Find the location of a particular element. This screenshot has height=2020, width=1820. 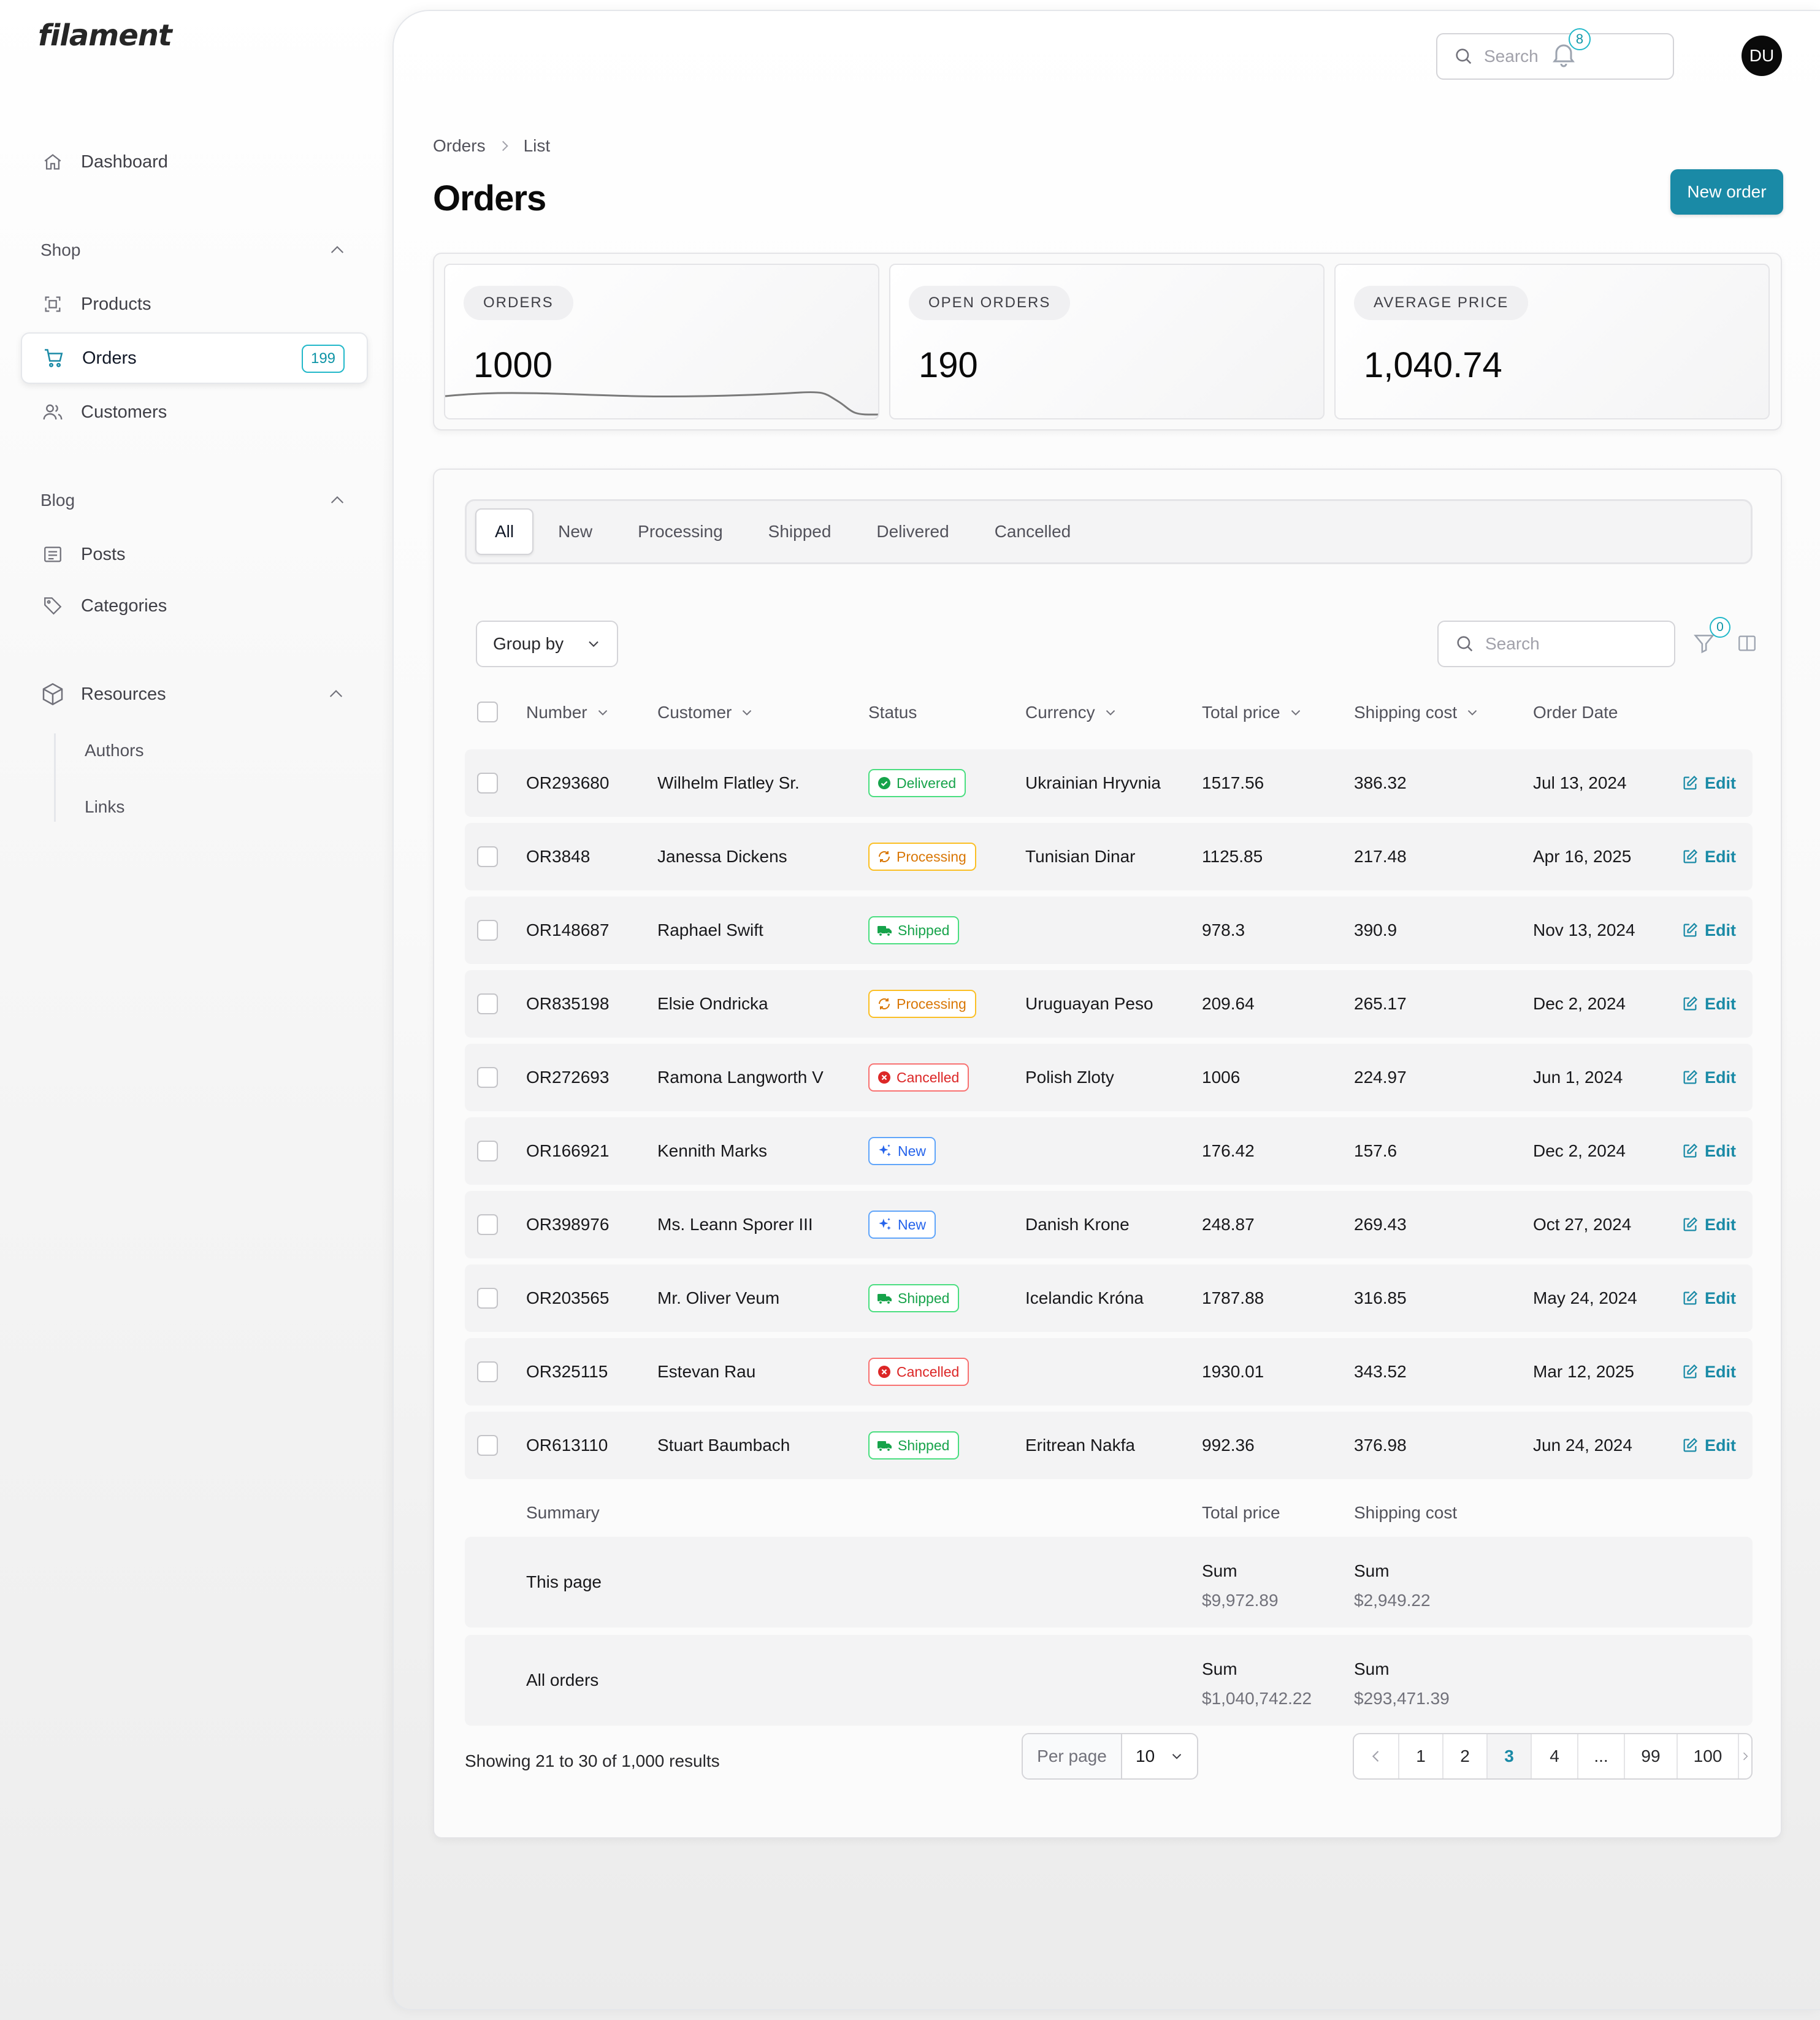

status-label: Processing is located at coordinates (931, 856).